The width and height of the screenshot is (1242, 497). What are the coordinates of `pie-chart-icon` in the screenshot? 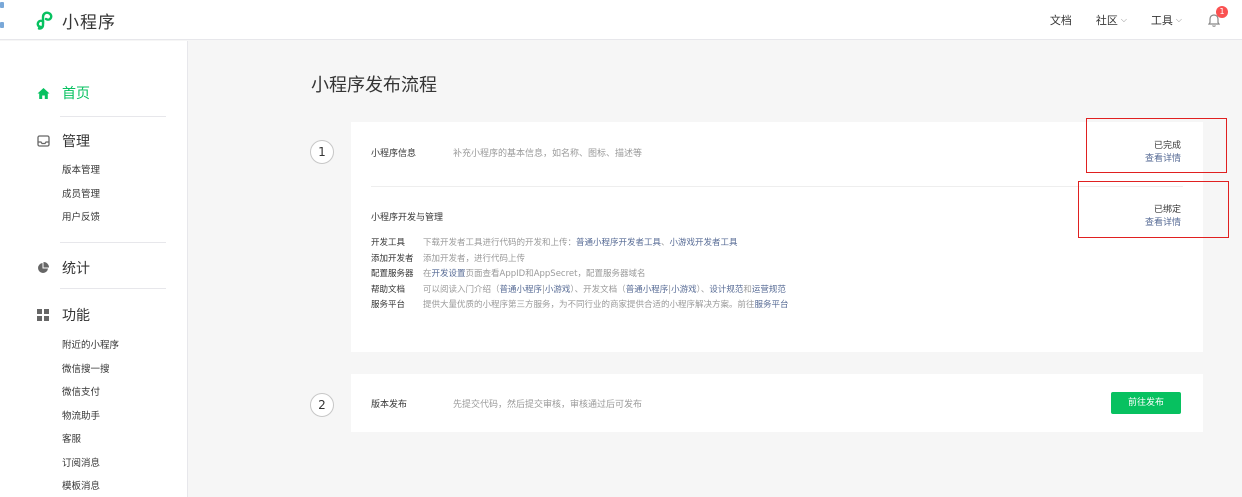 It's located at (43, 268).